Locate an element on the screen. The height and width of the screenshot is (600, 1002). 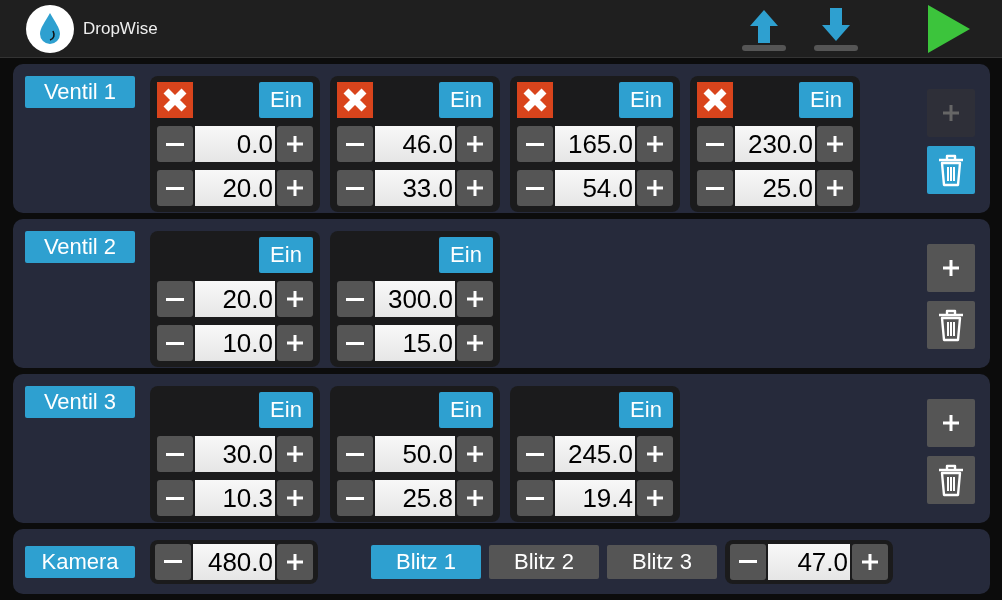
trash-icon is located at coordinates (951, 480).